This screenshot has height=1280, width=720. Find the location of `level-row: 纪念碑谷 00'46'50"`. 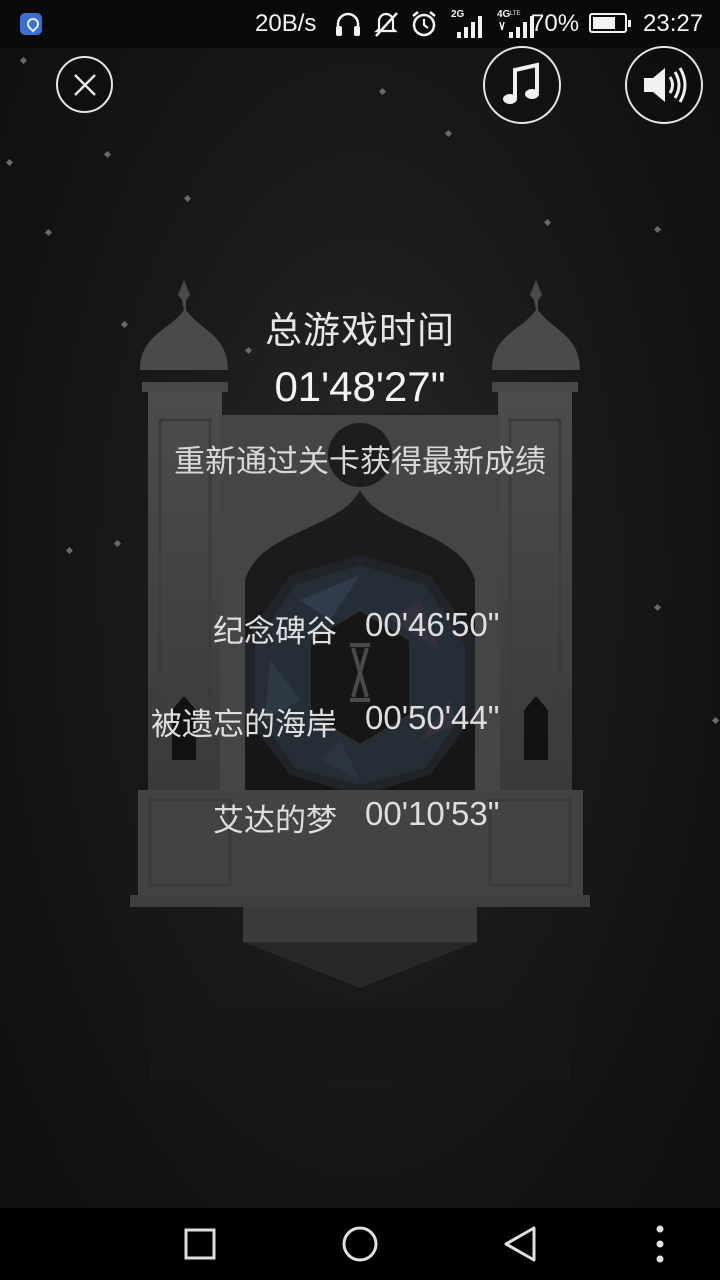

level-row: 纪念碑谷 00'46'50" is located at coordinates (360, 628).